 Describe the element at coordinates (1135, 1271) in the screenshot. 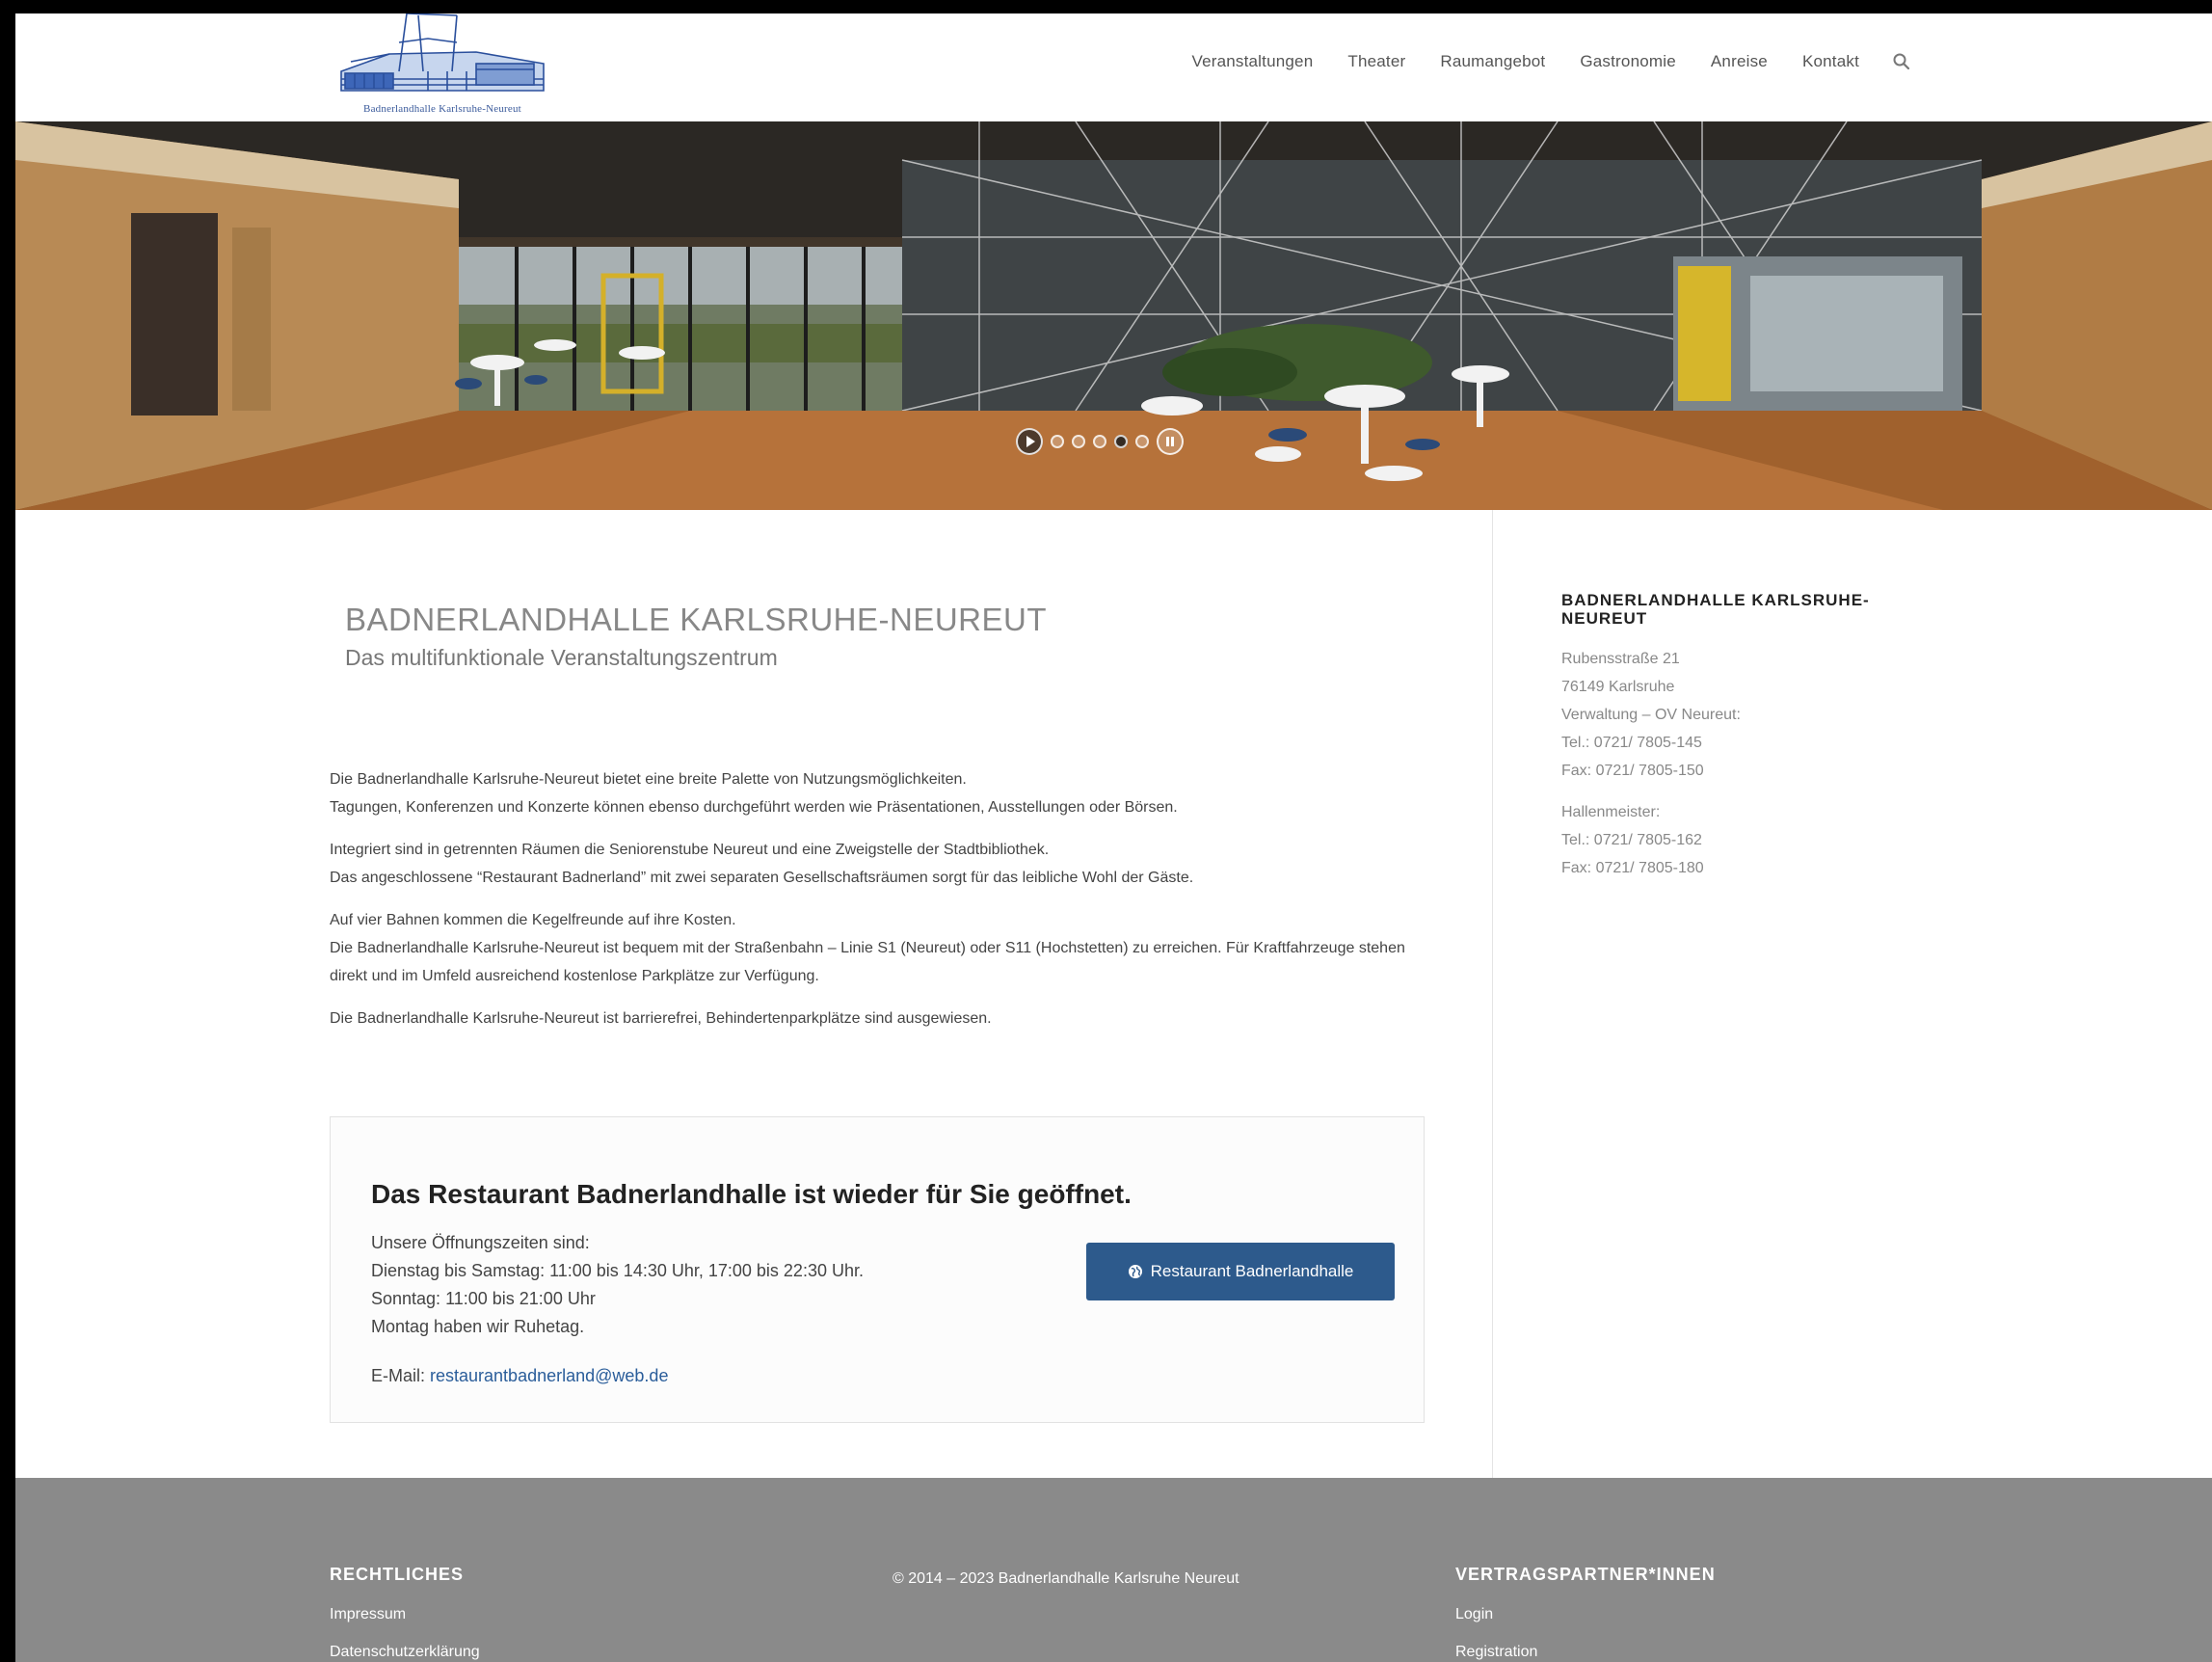

I see `globe-icon` at that location.